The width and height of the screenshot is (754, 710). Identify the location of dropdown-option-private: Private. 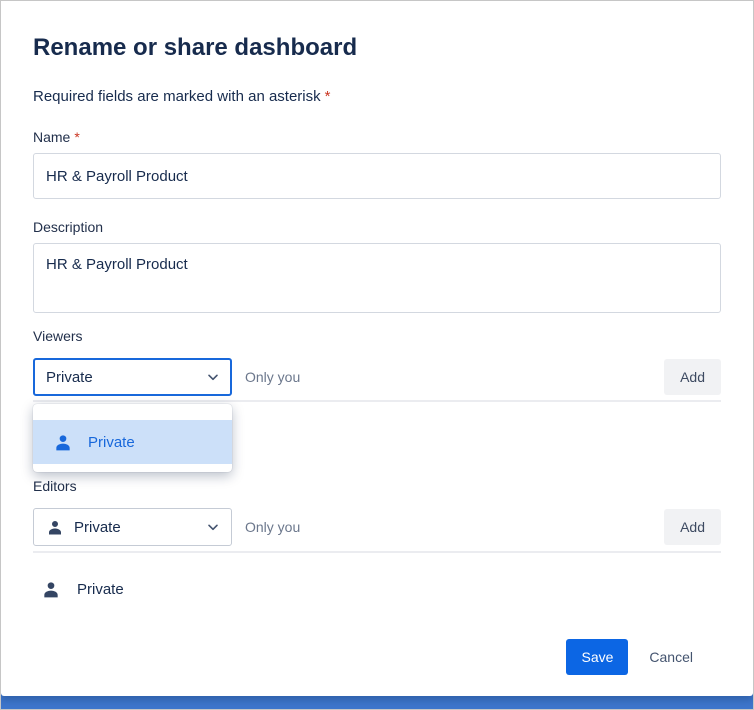
(132, 442).